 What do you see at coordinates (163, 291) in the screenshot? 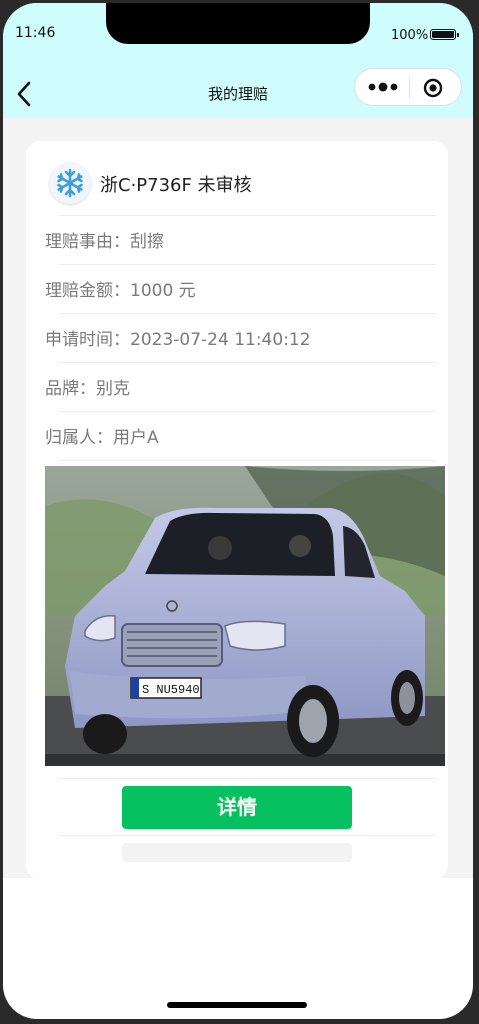
I see `field-value: 1000 元` at bounding box center [163, 291].